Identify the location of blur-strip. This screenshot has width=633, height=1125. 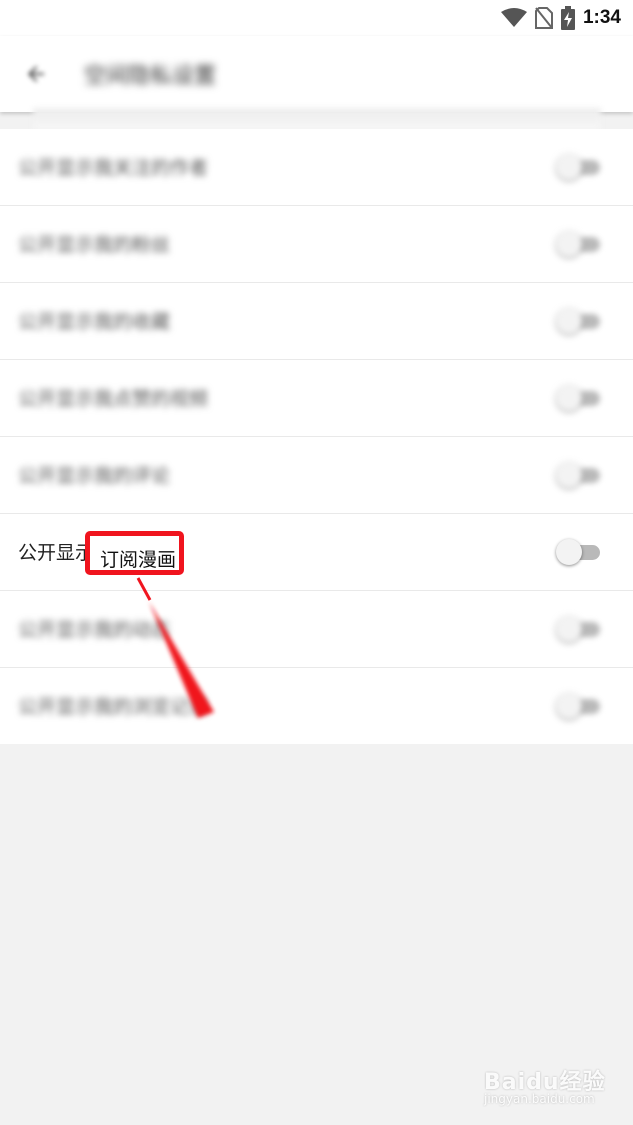
(317, 119).